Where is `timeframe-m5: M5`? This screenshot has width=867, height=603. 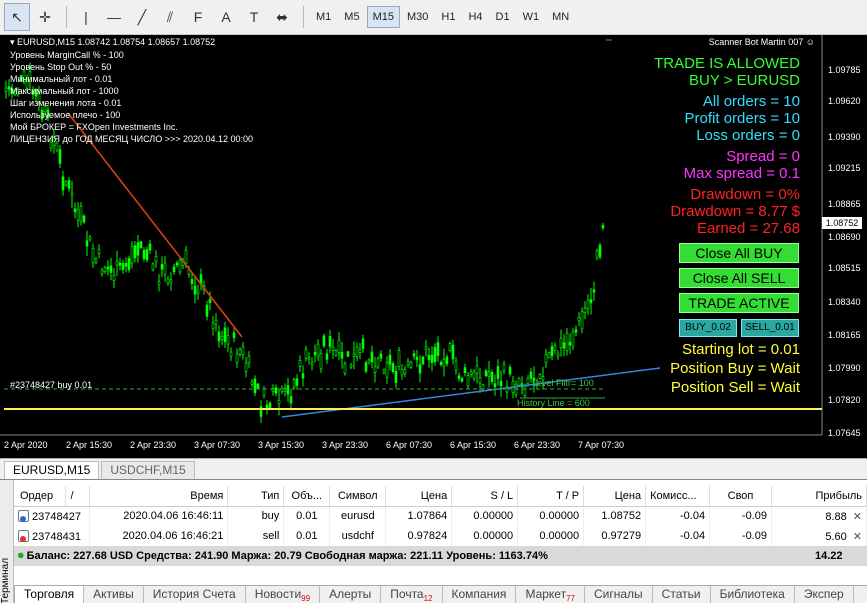
timeframe-m5: M5 is located at coordinates (351, 17).